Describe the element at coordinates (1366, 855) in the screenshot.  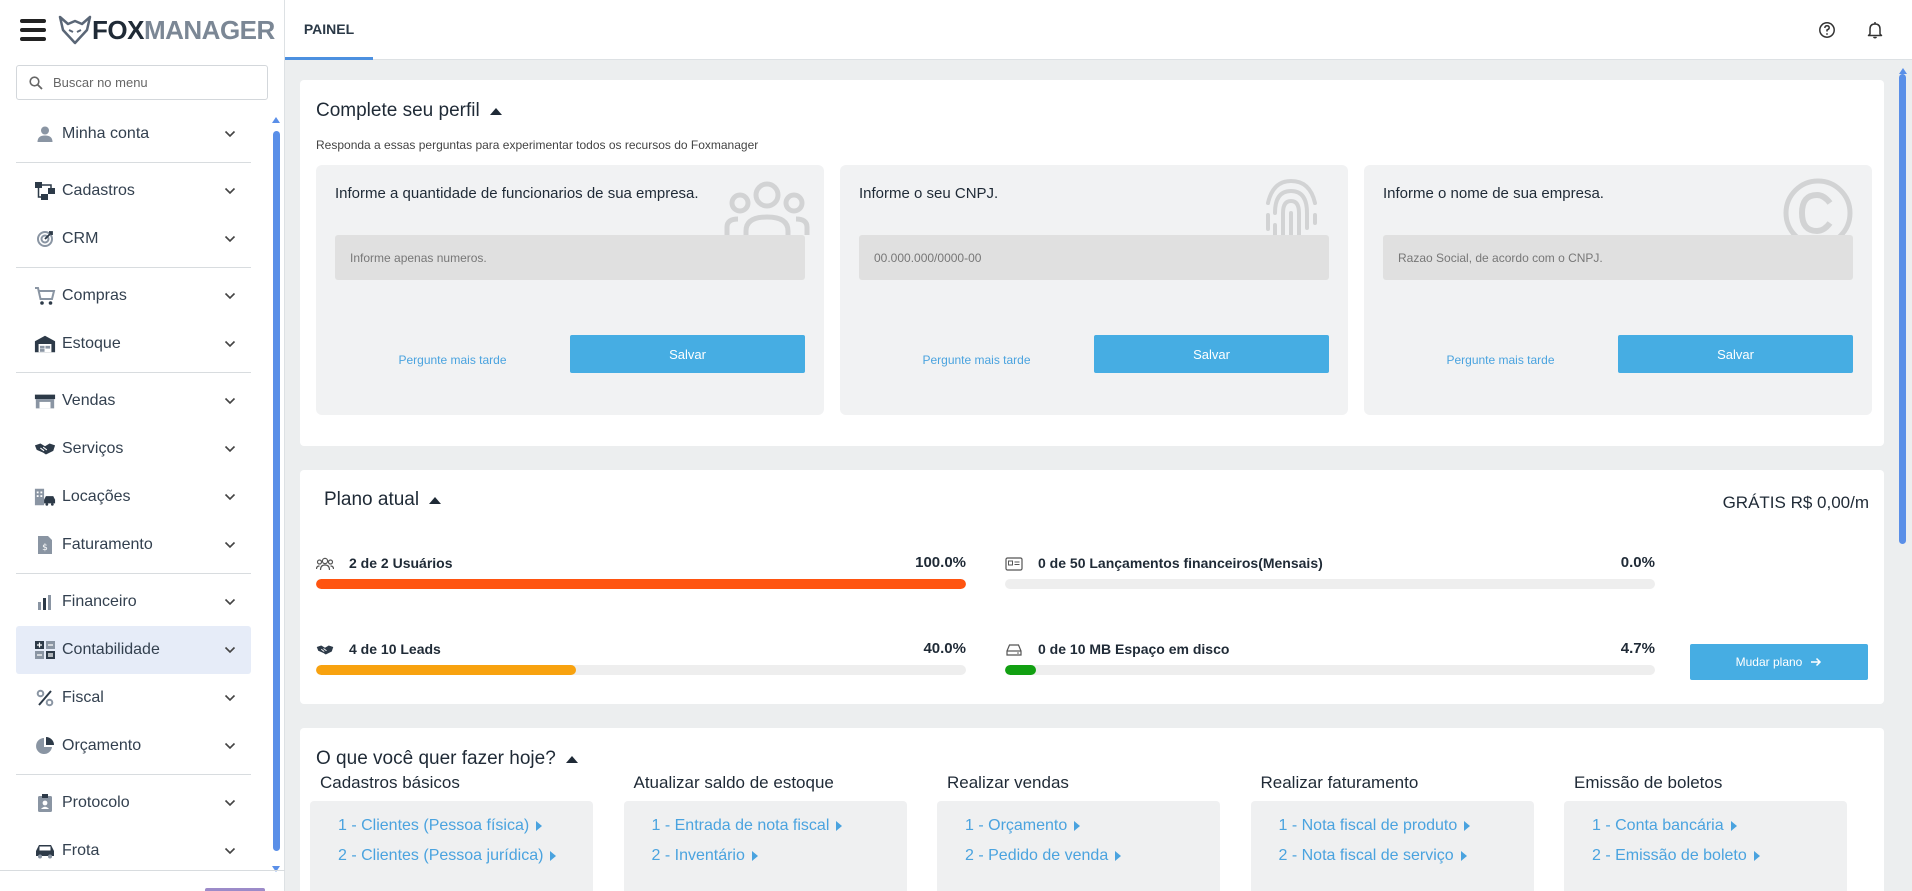
I see `todo-link-label: 2 - Nota fiscal de serviço` at that location.